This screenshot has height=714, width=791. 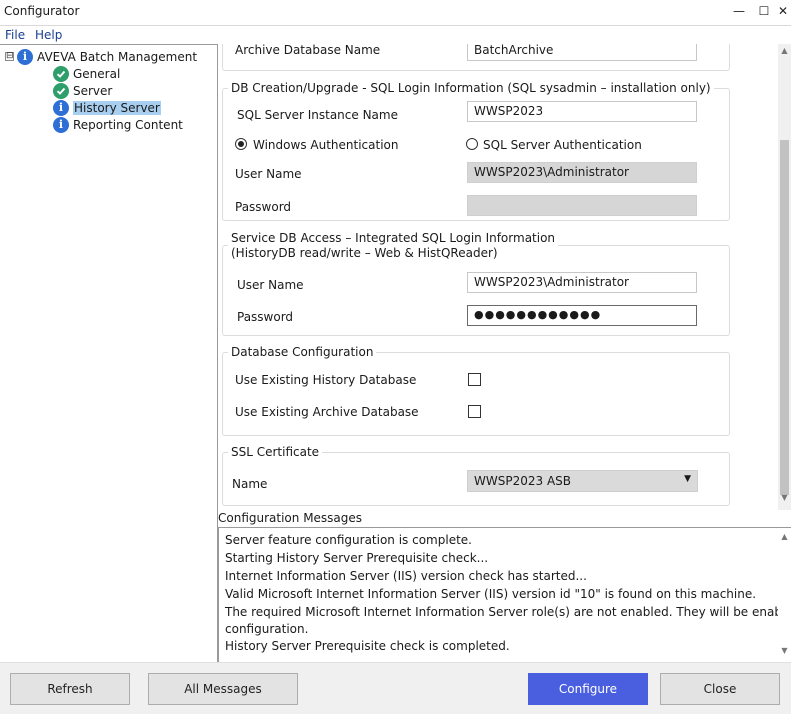 What do you see at coordinates (582, 282) in the screenshot?
I see `service-user-input: WWSP2023\Administrator` at bounding box center [582, 282].